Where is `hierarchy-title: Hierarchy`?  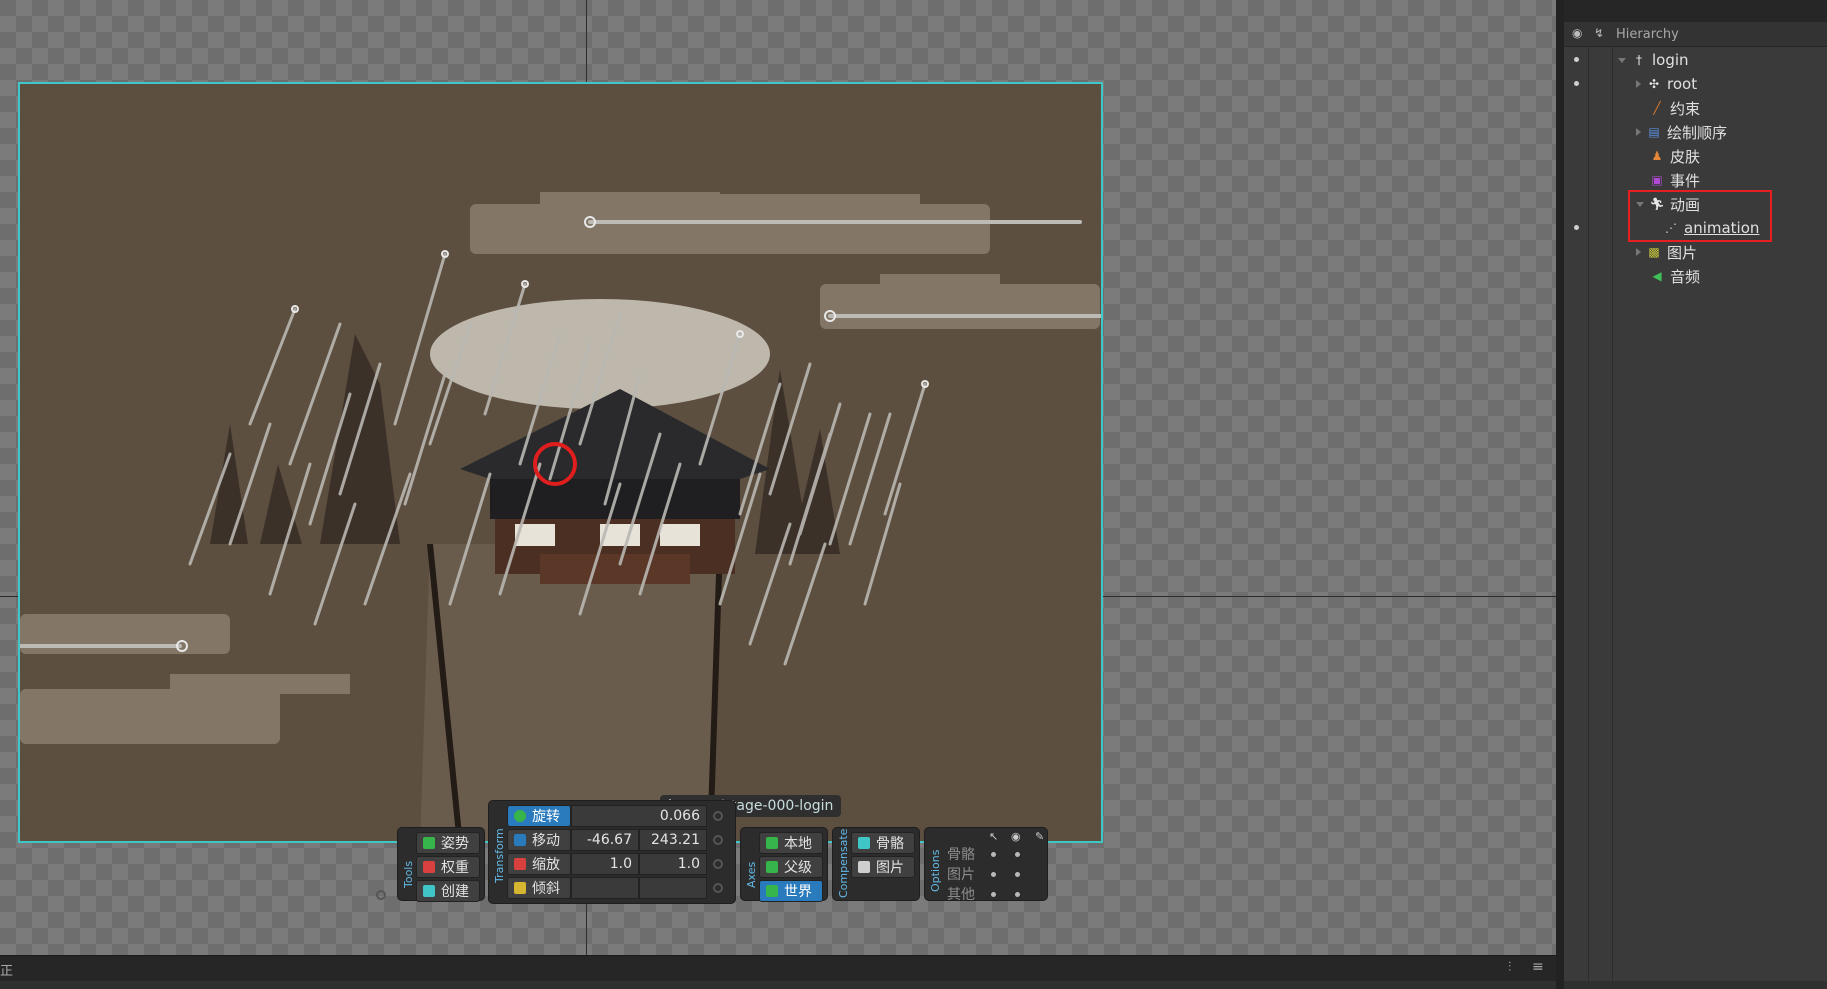
hierarchy-title: Hierarchy is located at coordinates (1647, 34).